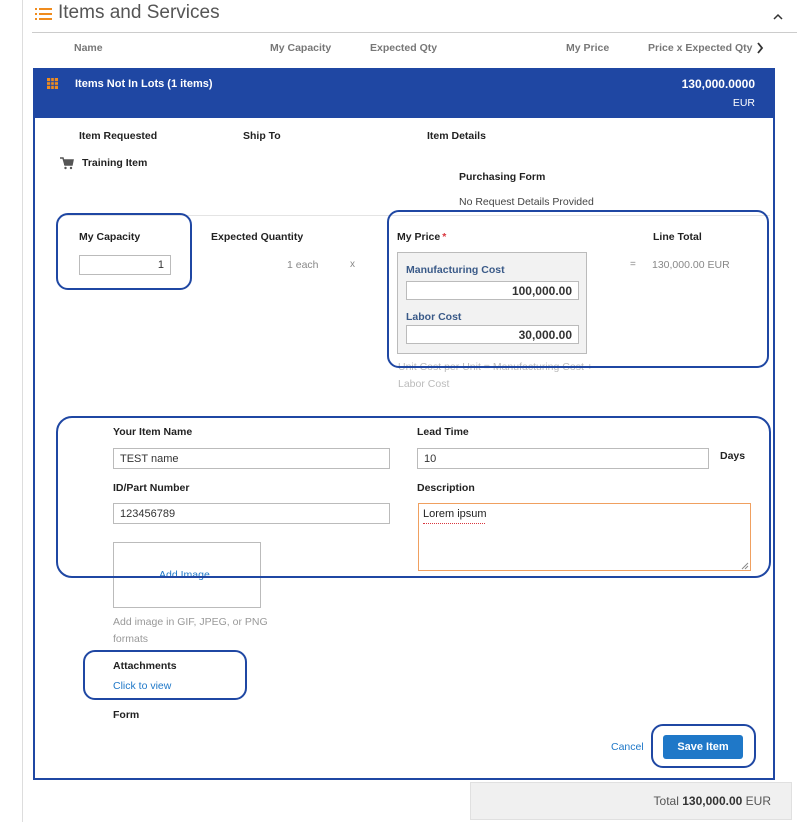 The width and height of the screenshot is (797, 822). I want to click on item-details-header: Item Details, so click(456, 136).